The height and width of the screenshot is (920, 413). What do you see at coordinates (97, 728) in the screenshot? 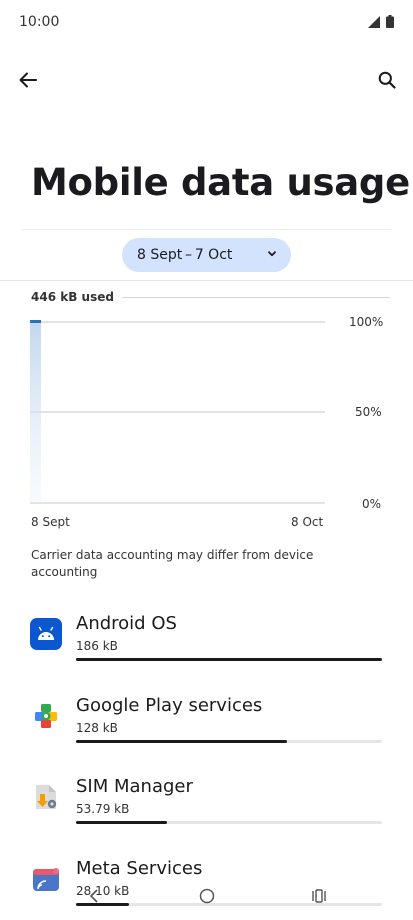
I see `app-data-size: 128 kB` at bounding box center [97, 728].